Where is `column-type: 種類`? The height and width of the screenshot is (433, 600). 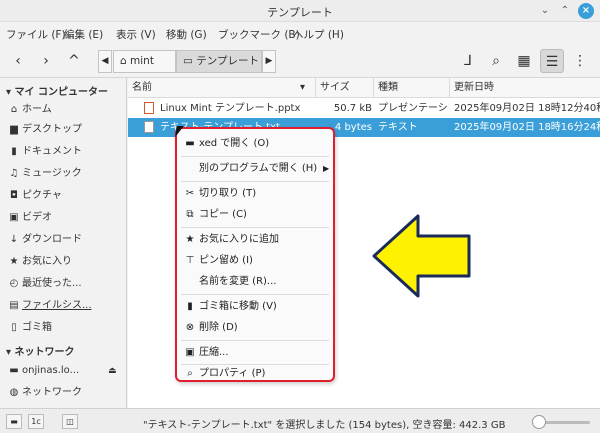 column-type: 種類 is located at coordinates (412, 88).